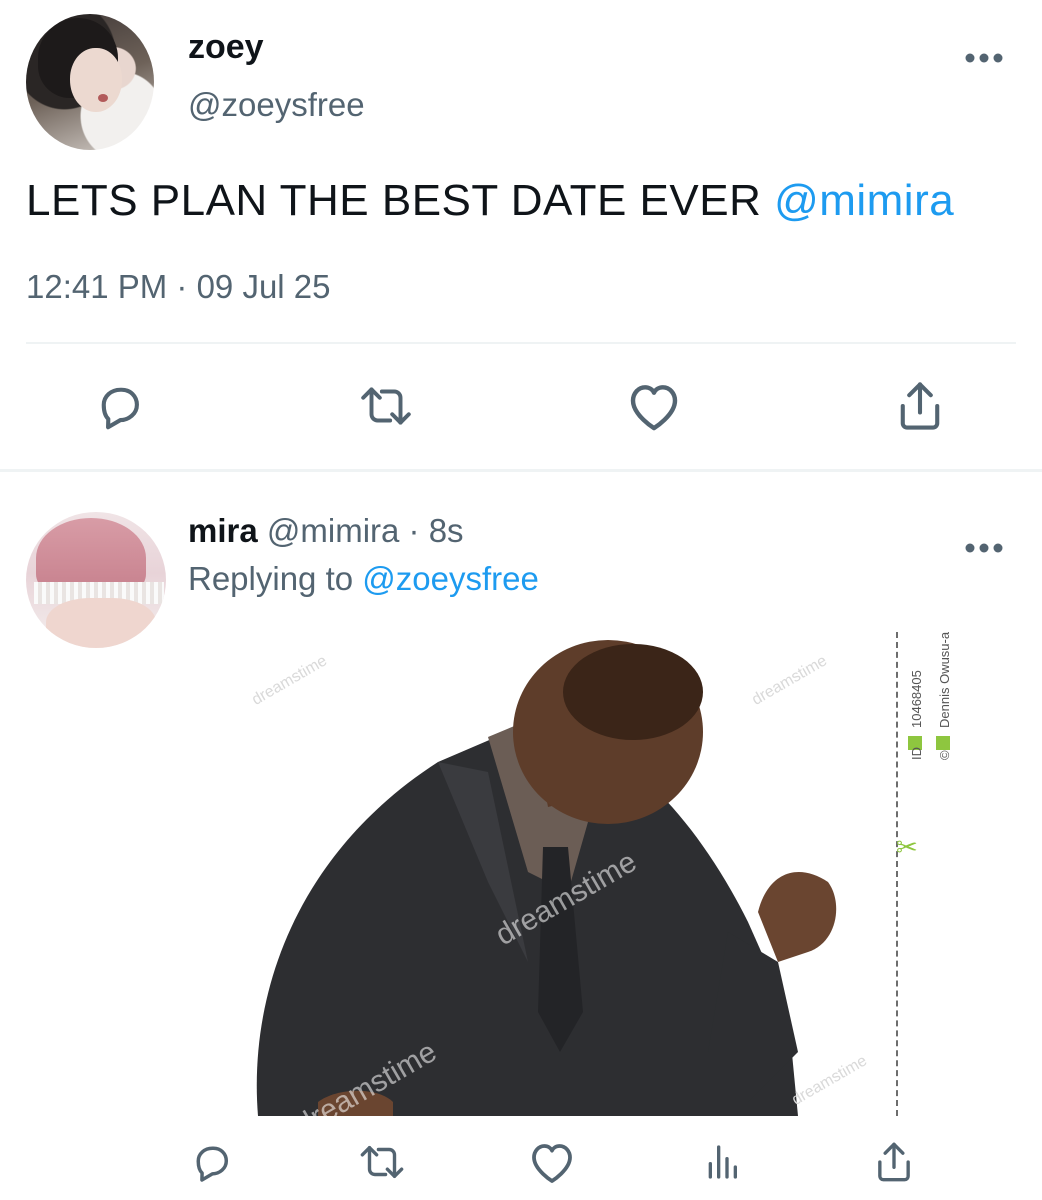 This screenshot has height=1200, width=1042. What do you see at coordinates (864, 200) in the screenshot?
I see `mention-link: @mimira` at bounding box center [864, 200].